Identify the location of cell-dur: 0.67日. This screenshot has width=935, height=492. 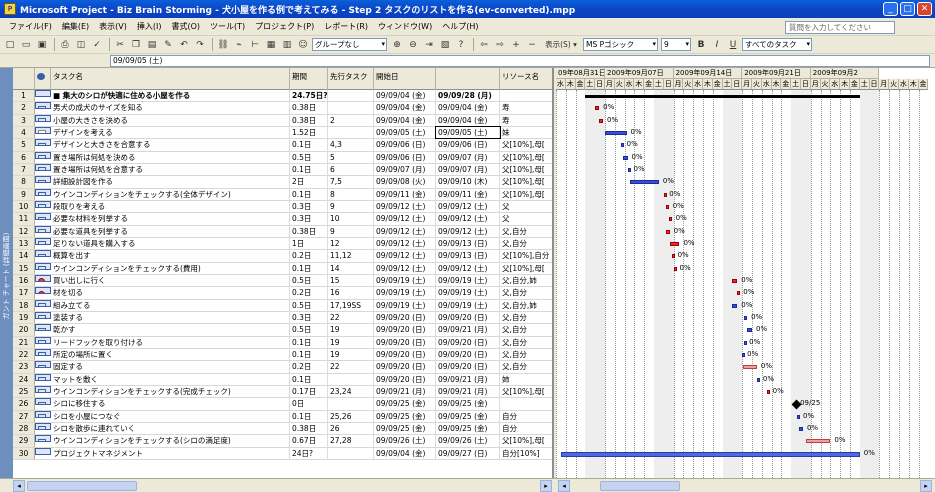
(309, 441).